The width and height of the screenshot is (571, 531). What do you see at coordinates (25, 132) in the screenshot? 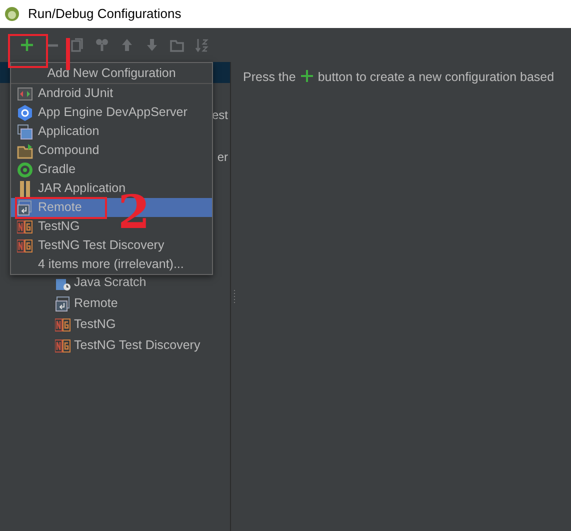
I see `application-icon` at bounding box center [25, 132].